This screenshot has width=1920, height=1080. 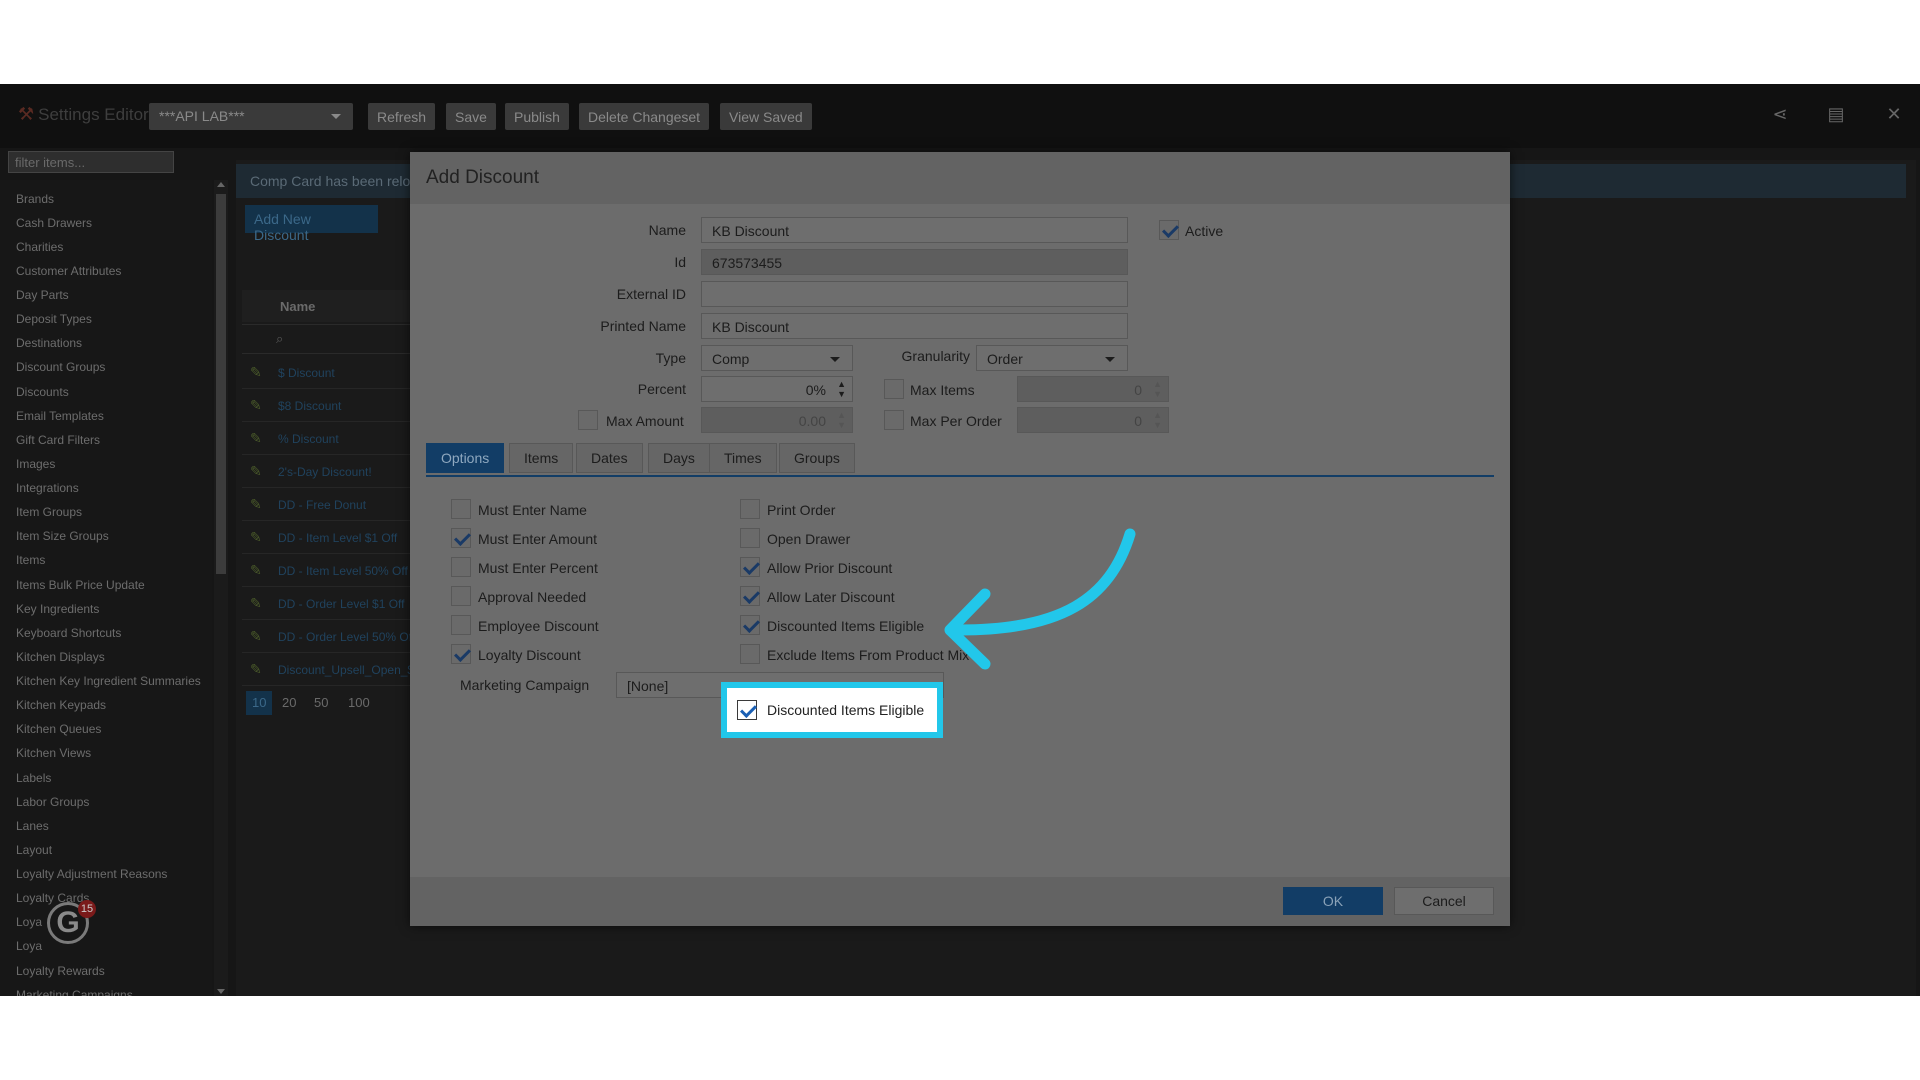 What do you see at coordinates (54, 223) in the screenshot?
I see `sidebar-item-cash-drawers: Cash Drawers` at bounding box center [54, 223].